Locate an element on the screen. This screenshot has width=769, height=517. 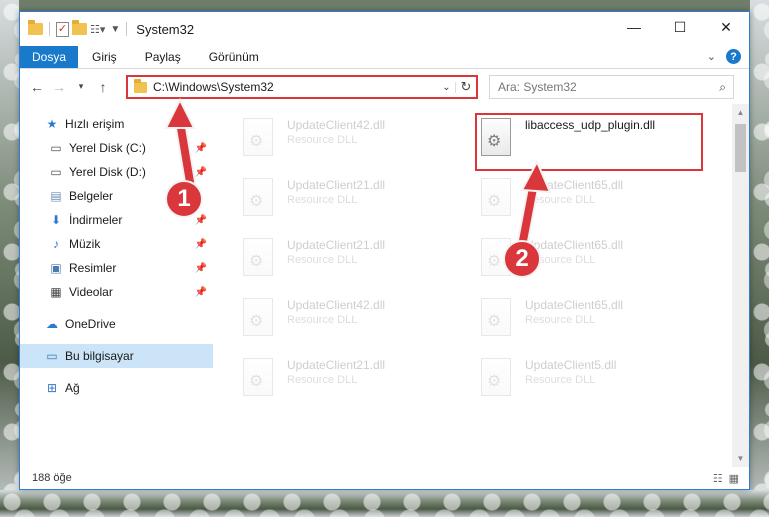
item-count: 188 öğe is located at coordinates (52, 478).